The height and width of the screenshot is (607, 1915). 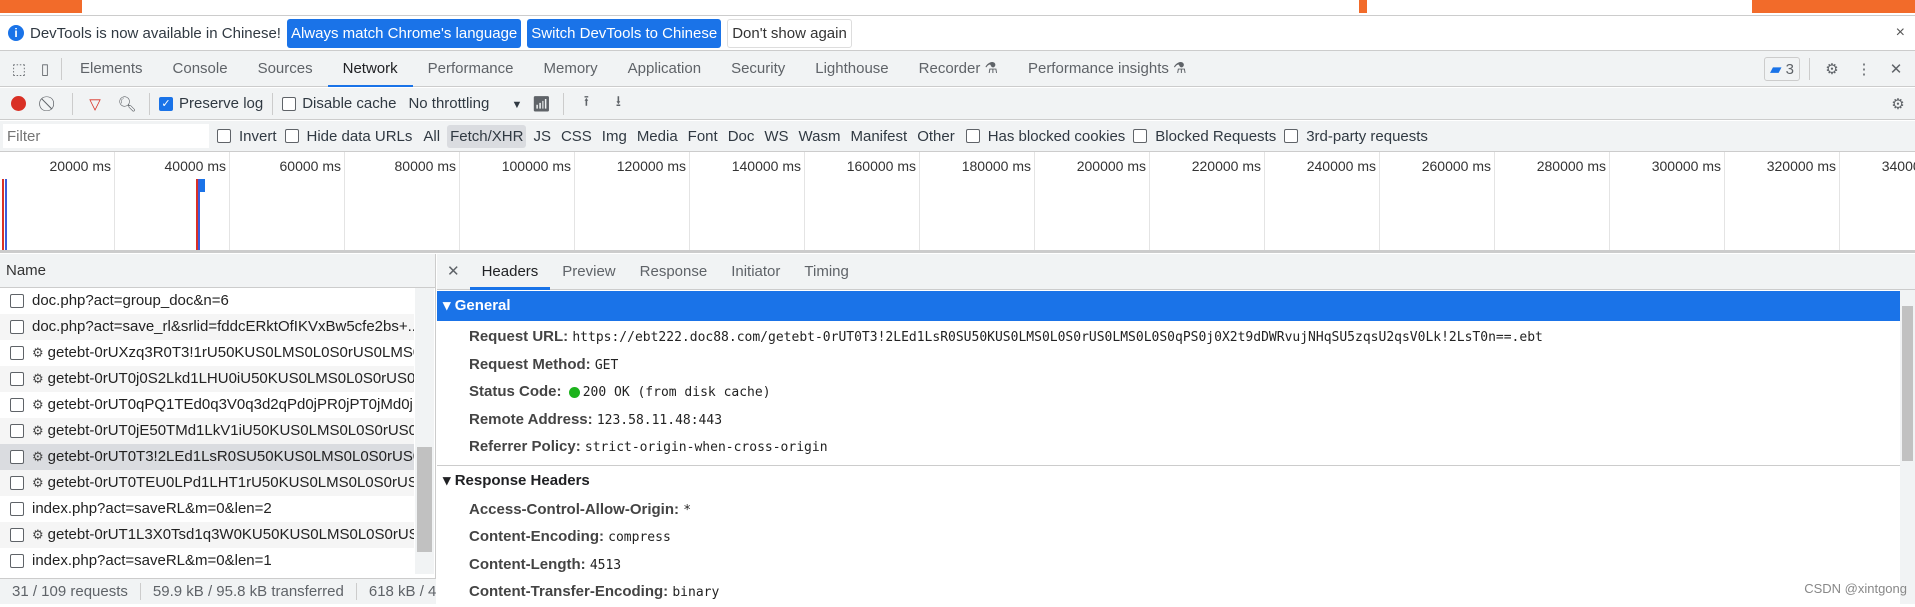 What do you see at coordinates (542, 136) in the screenshot?
I see `filter-type-js: JS` at bounding box center [542, 136].